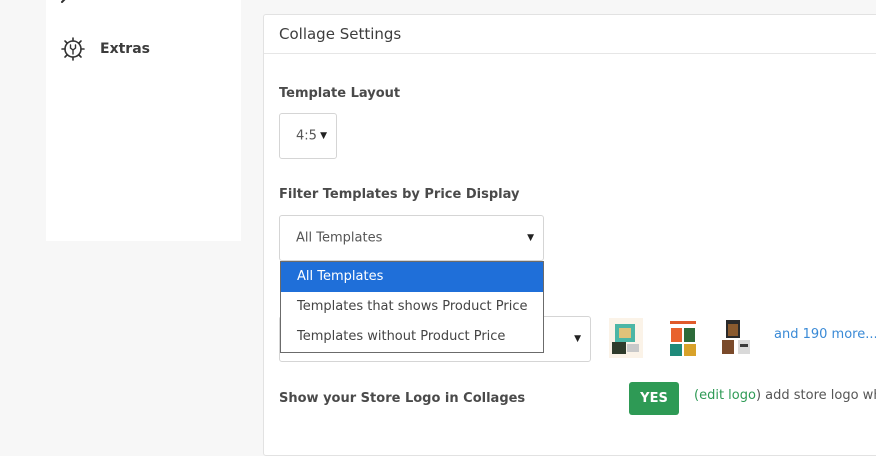  Describe the element at coordinates (339, 238) in the screenshot. I see `price-filter-value: All Templates` at that location.